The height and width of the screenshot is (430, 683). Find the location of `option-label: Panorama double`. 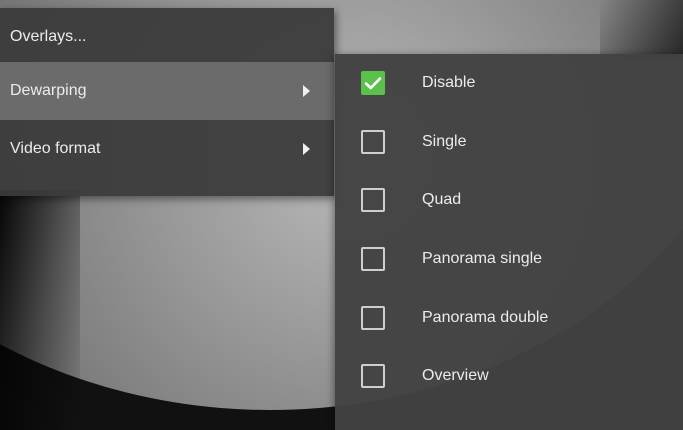

option-label: Panorama double is located at coordinates (485, 317).